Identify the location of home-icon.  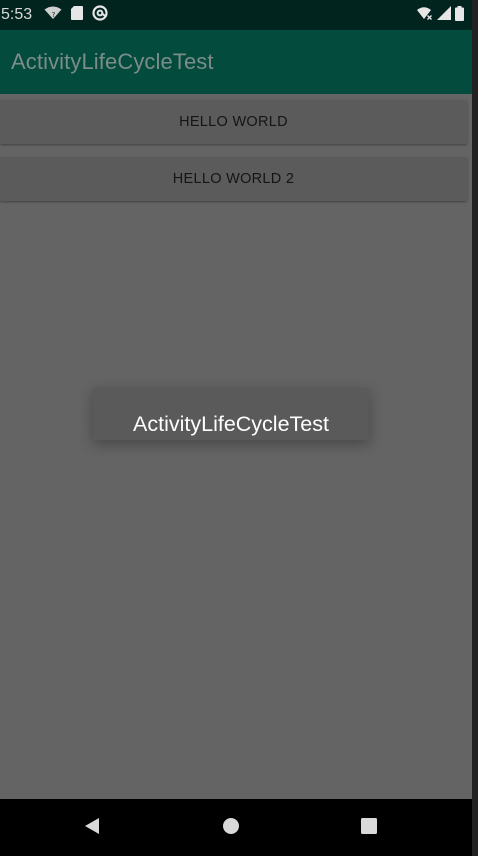
(231, 828).